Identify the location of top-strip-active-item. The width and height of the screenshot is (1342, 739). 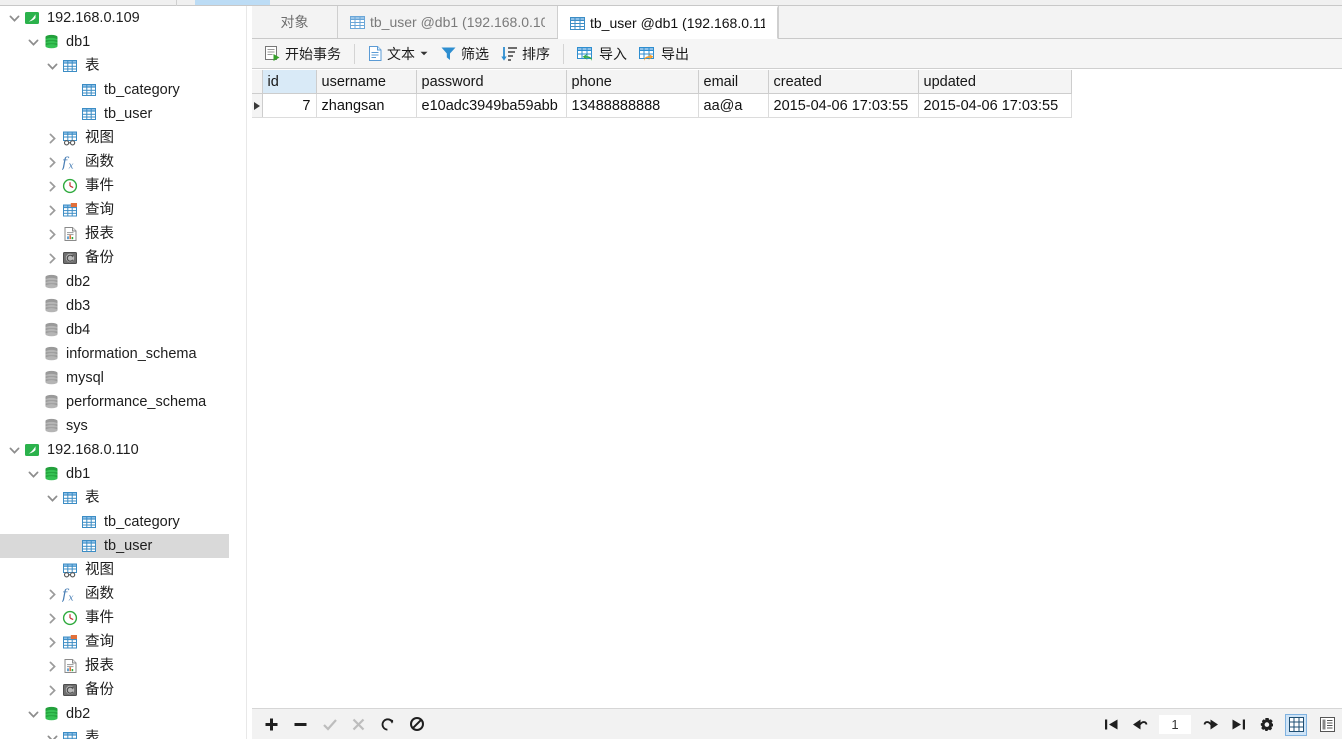
(232, 2).